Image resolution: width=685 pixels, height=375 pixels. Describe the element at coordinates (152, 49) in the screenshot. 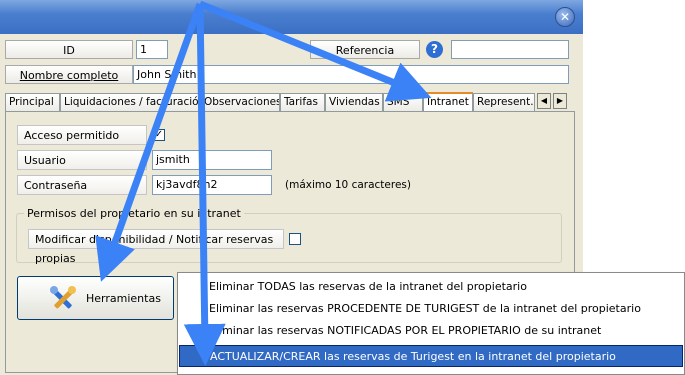

I see `id-field: 1` at that location.